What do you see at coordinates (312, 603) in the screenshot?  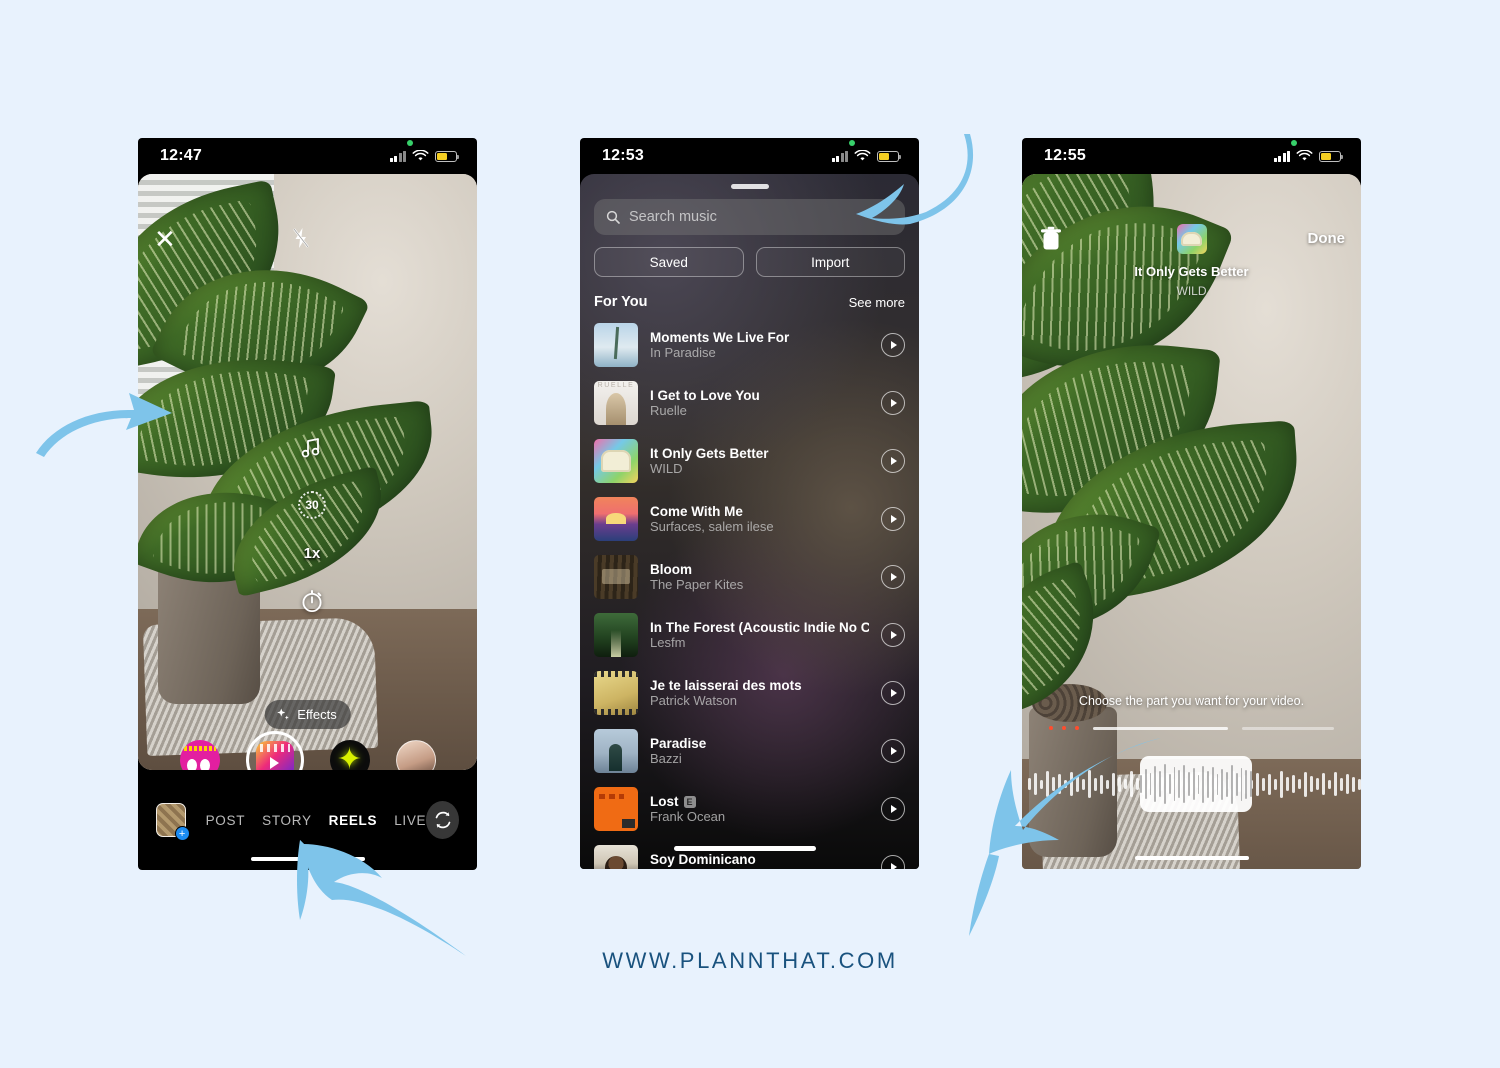 I see `timer-tool-icon` at bounding box center [312, 603].